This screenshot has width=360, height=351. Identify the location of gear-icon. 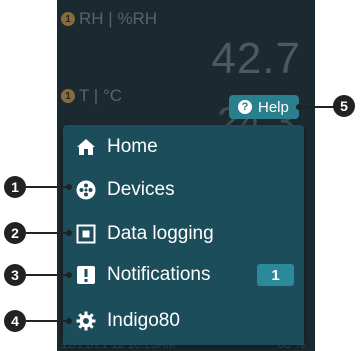
(86, 321).